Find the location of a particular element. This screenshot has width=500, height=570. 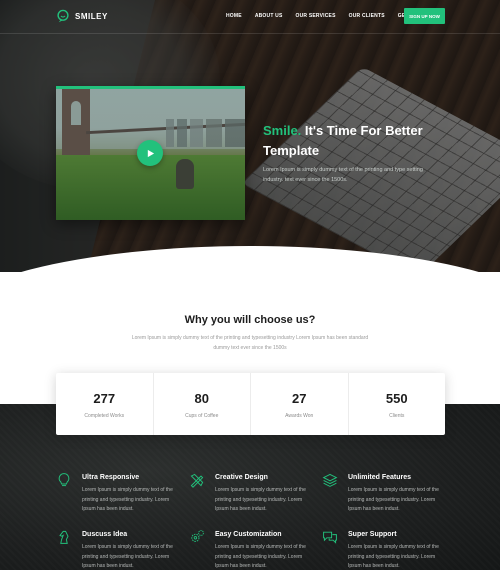

lightbulb-icon is located at coordinates (64, 480).